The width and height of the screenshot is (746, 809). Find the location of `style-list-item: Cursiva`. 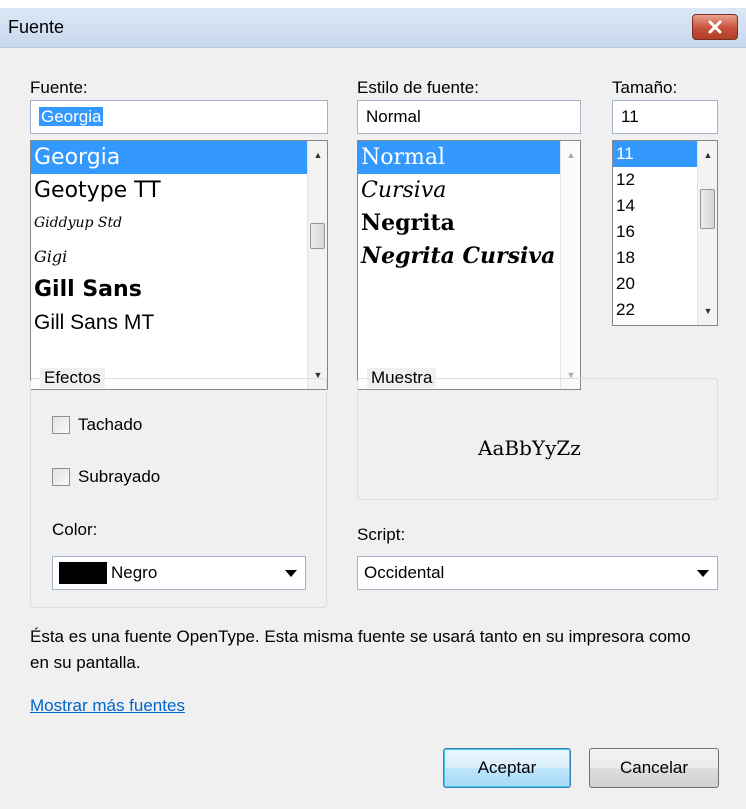

style-list-item: Cursiva is located at coordinates (459, 190).